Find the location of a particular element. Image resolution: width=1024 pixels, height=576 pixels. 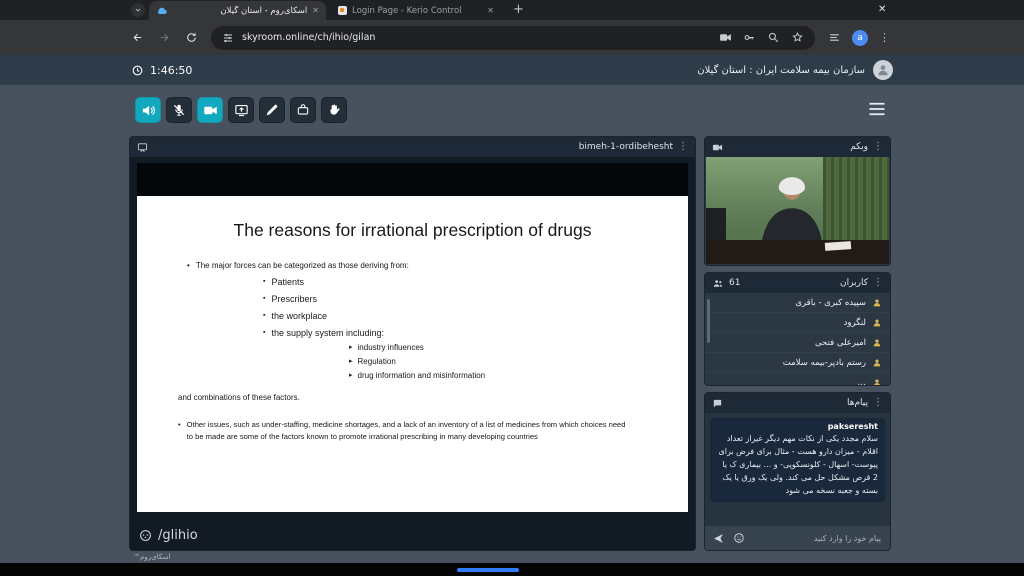

chevron-down-icon is located at coordinates (138, 10).